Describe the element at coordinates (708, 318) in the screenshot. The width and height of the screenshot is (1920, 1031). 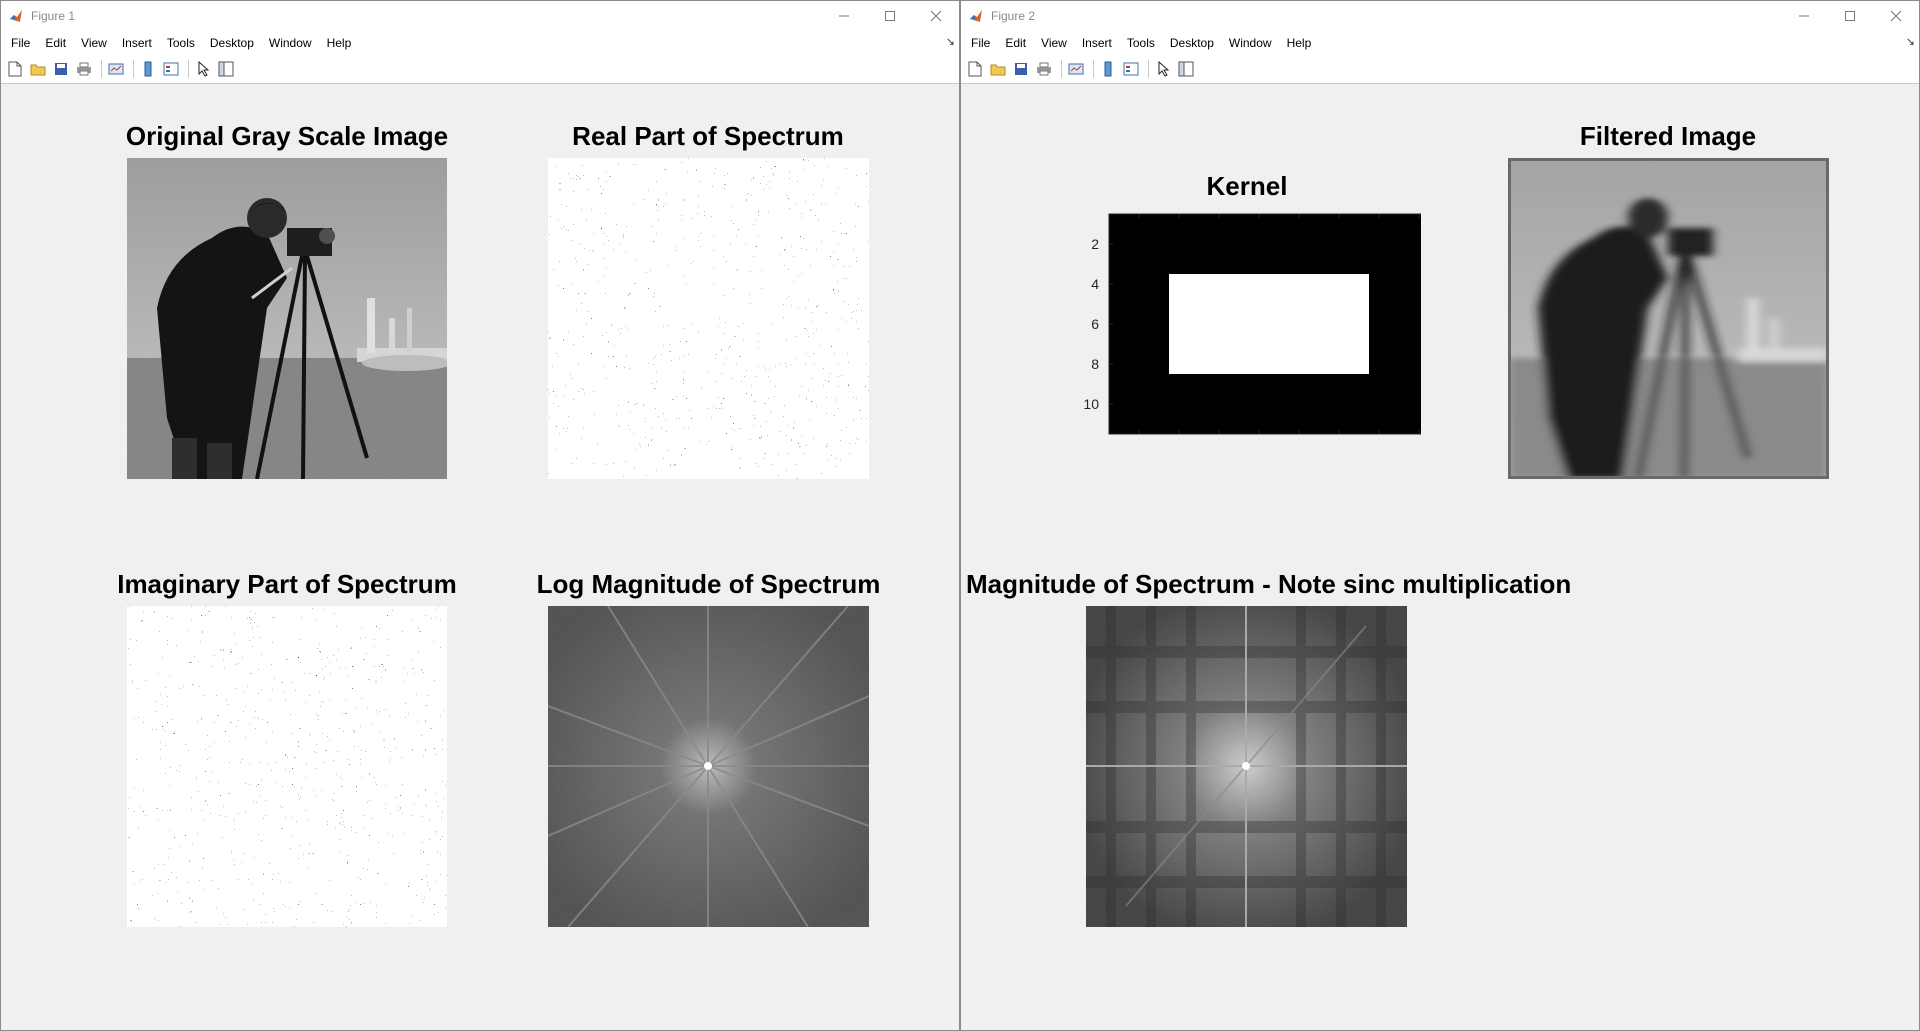
I see `real-part-image` at that location.